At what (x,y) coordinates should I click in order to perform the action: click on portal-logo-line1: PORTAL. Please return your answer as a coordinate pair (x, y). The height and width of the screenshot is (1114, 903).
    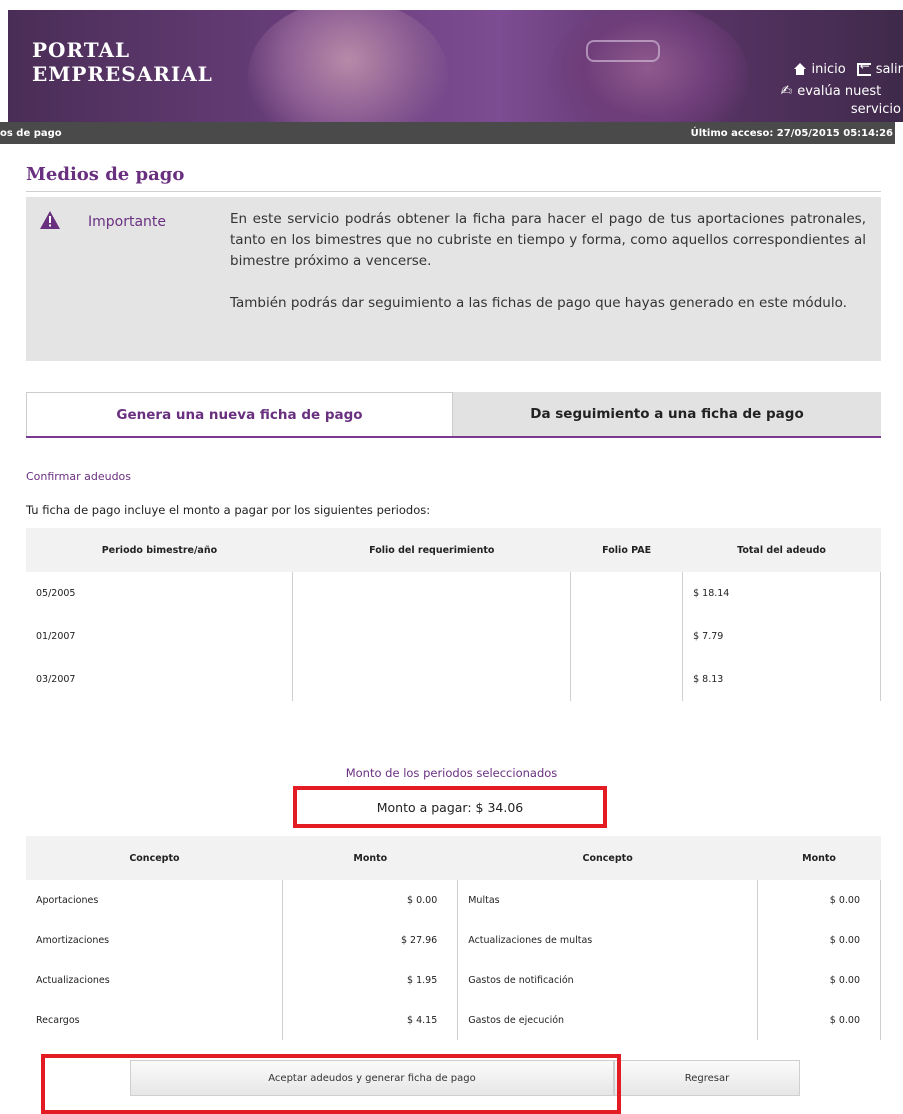
    Looking at the image, I should click on (122, 50).